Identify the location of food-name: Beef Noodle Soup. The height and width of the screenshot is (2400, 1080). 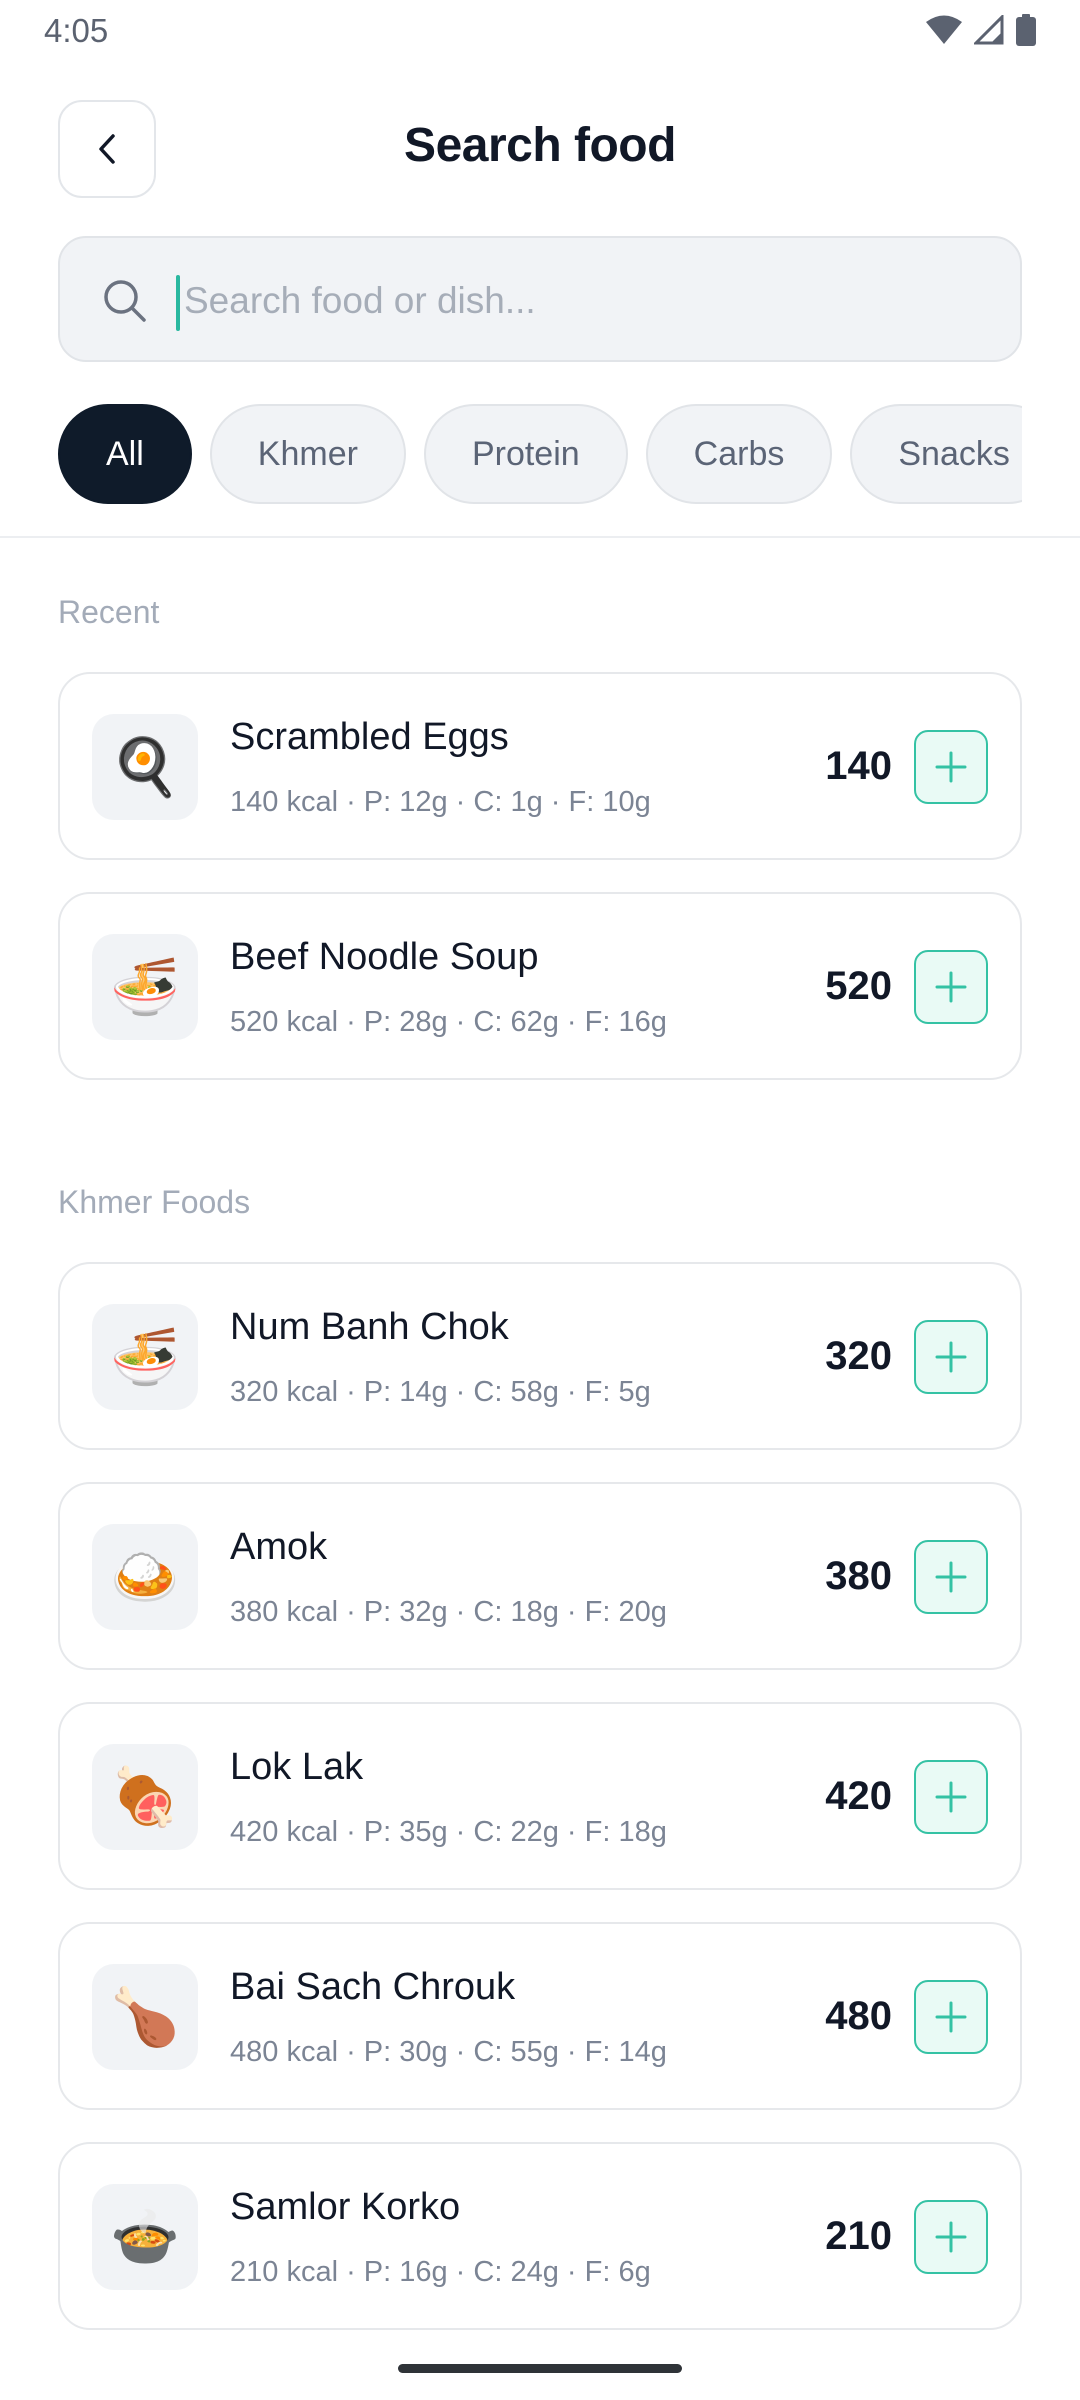
(384, 957).